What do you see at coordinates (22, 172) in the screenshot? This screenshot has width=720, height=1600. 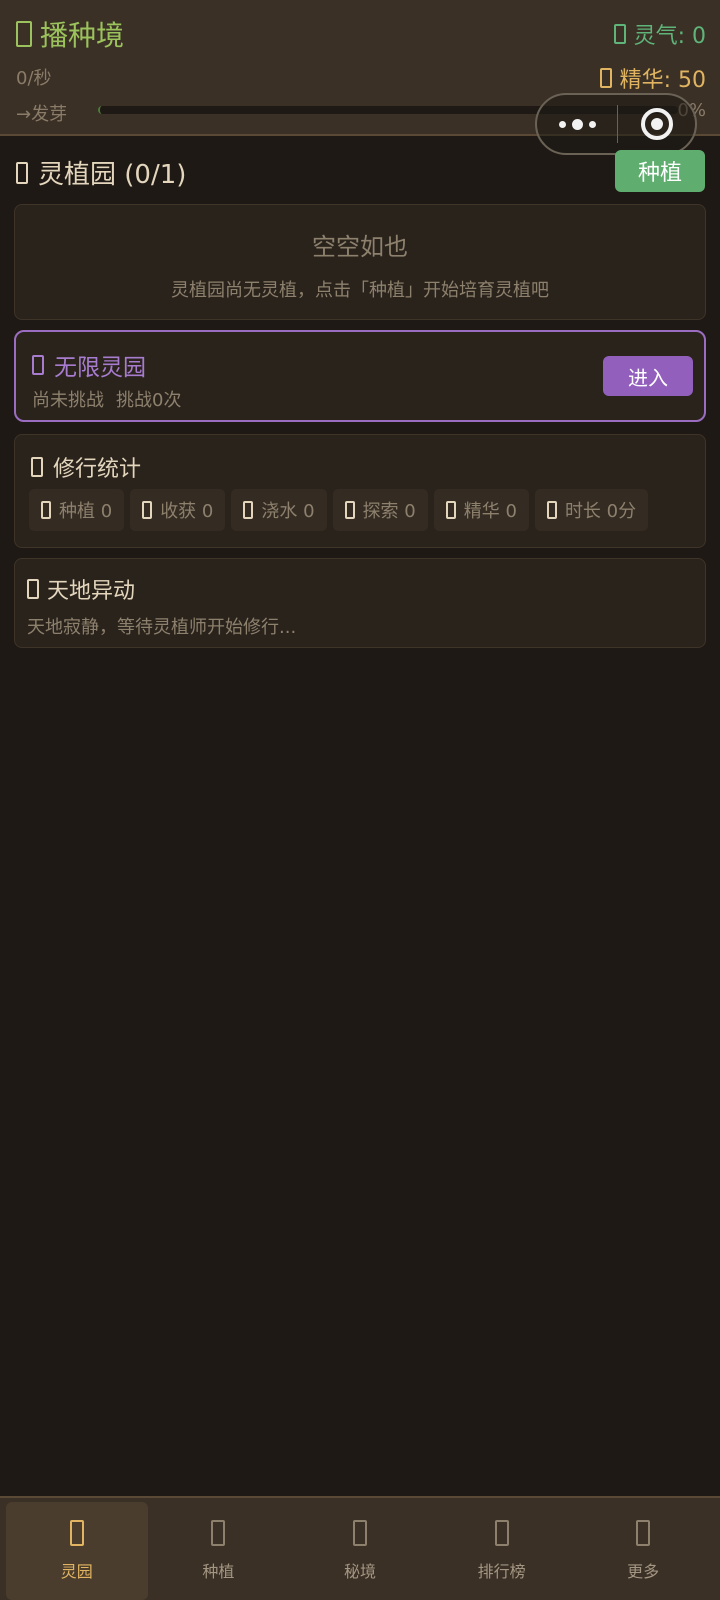 I see `garden-icon` at bounding box center [22, 172].